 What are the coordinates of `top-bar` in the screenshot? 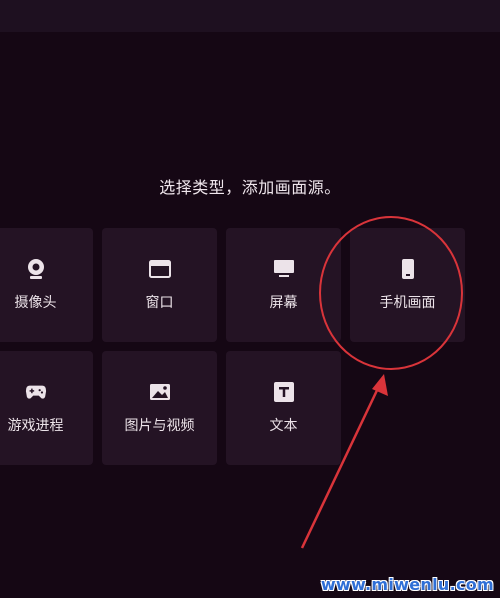 It's located at (250, 16).